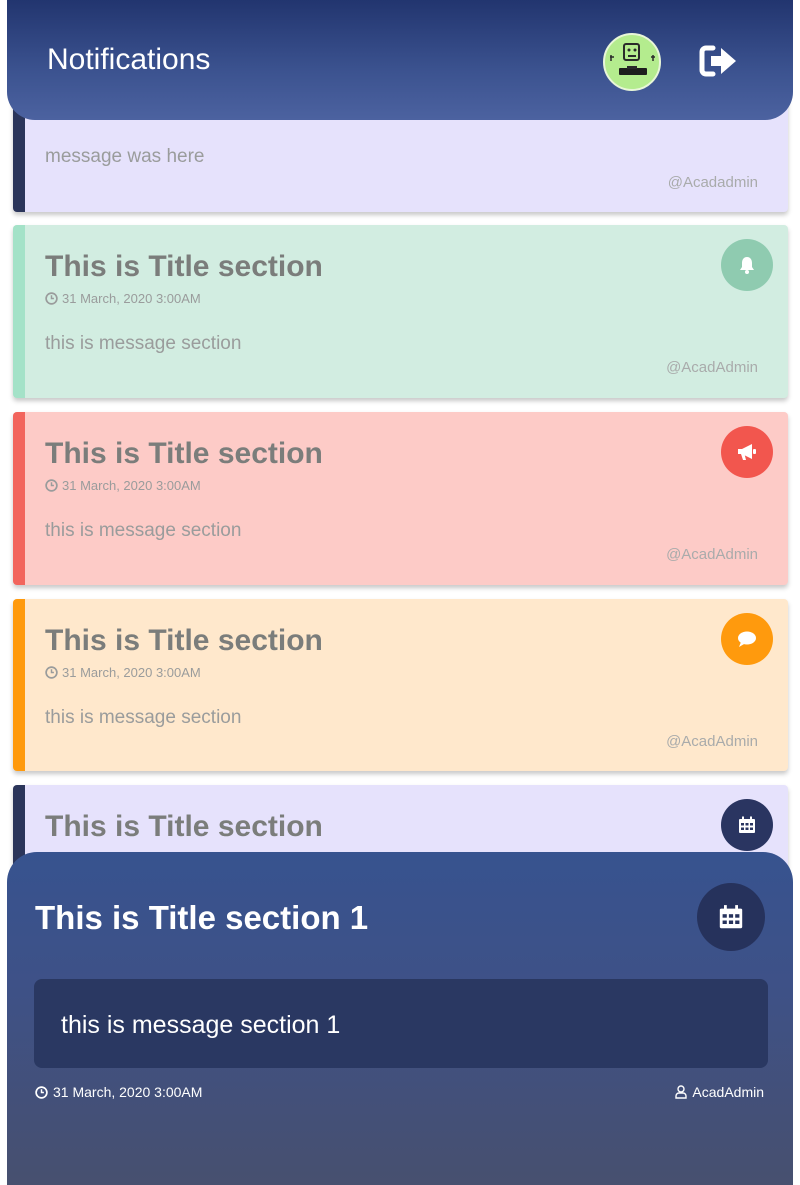 This screenshot has height=1185, width=800. I want to click on detail-author: AcadAdmin, so click(719, 1092).